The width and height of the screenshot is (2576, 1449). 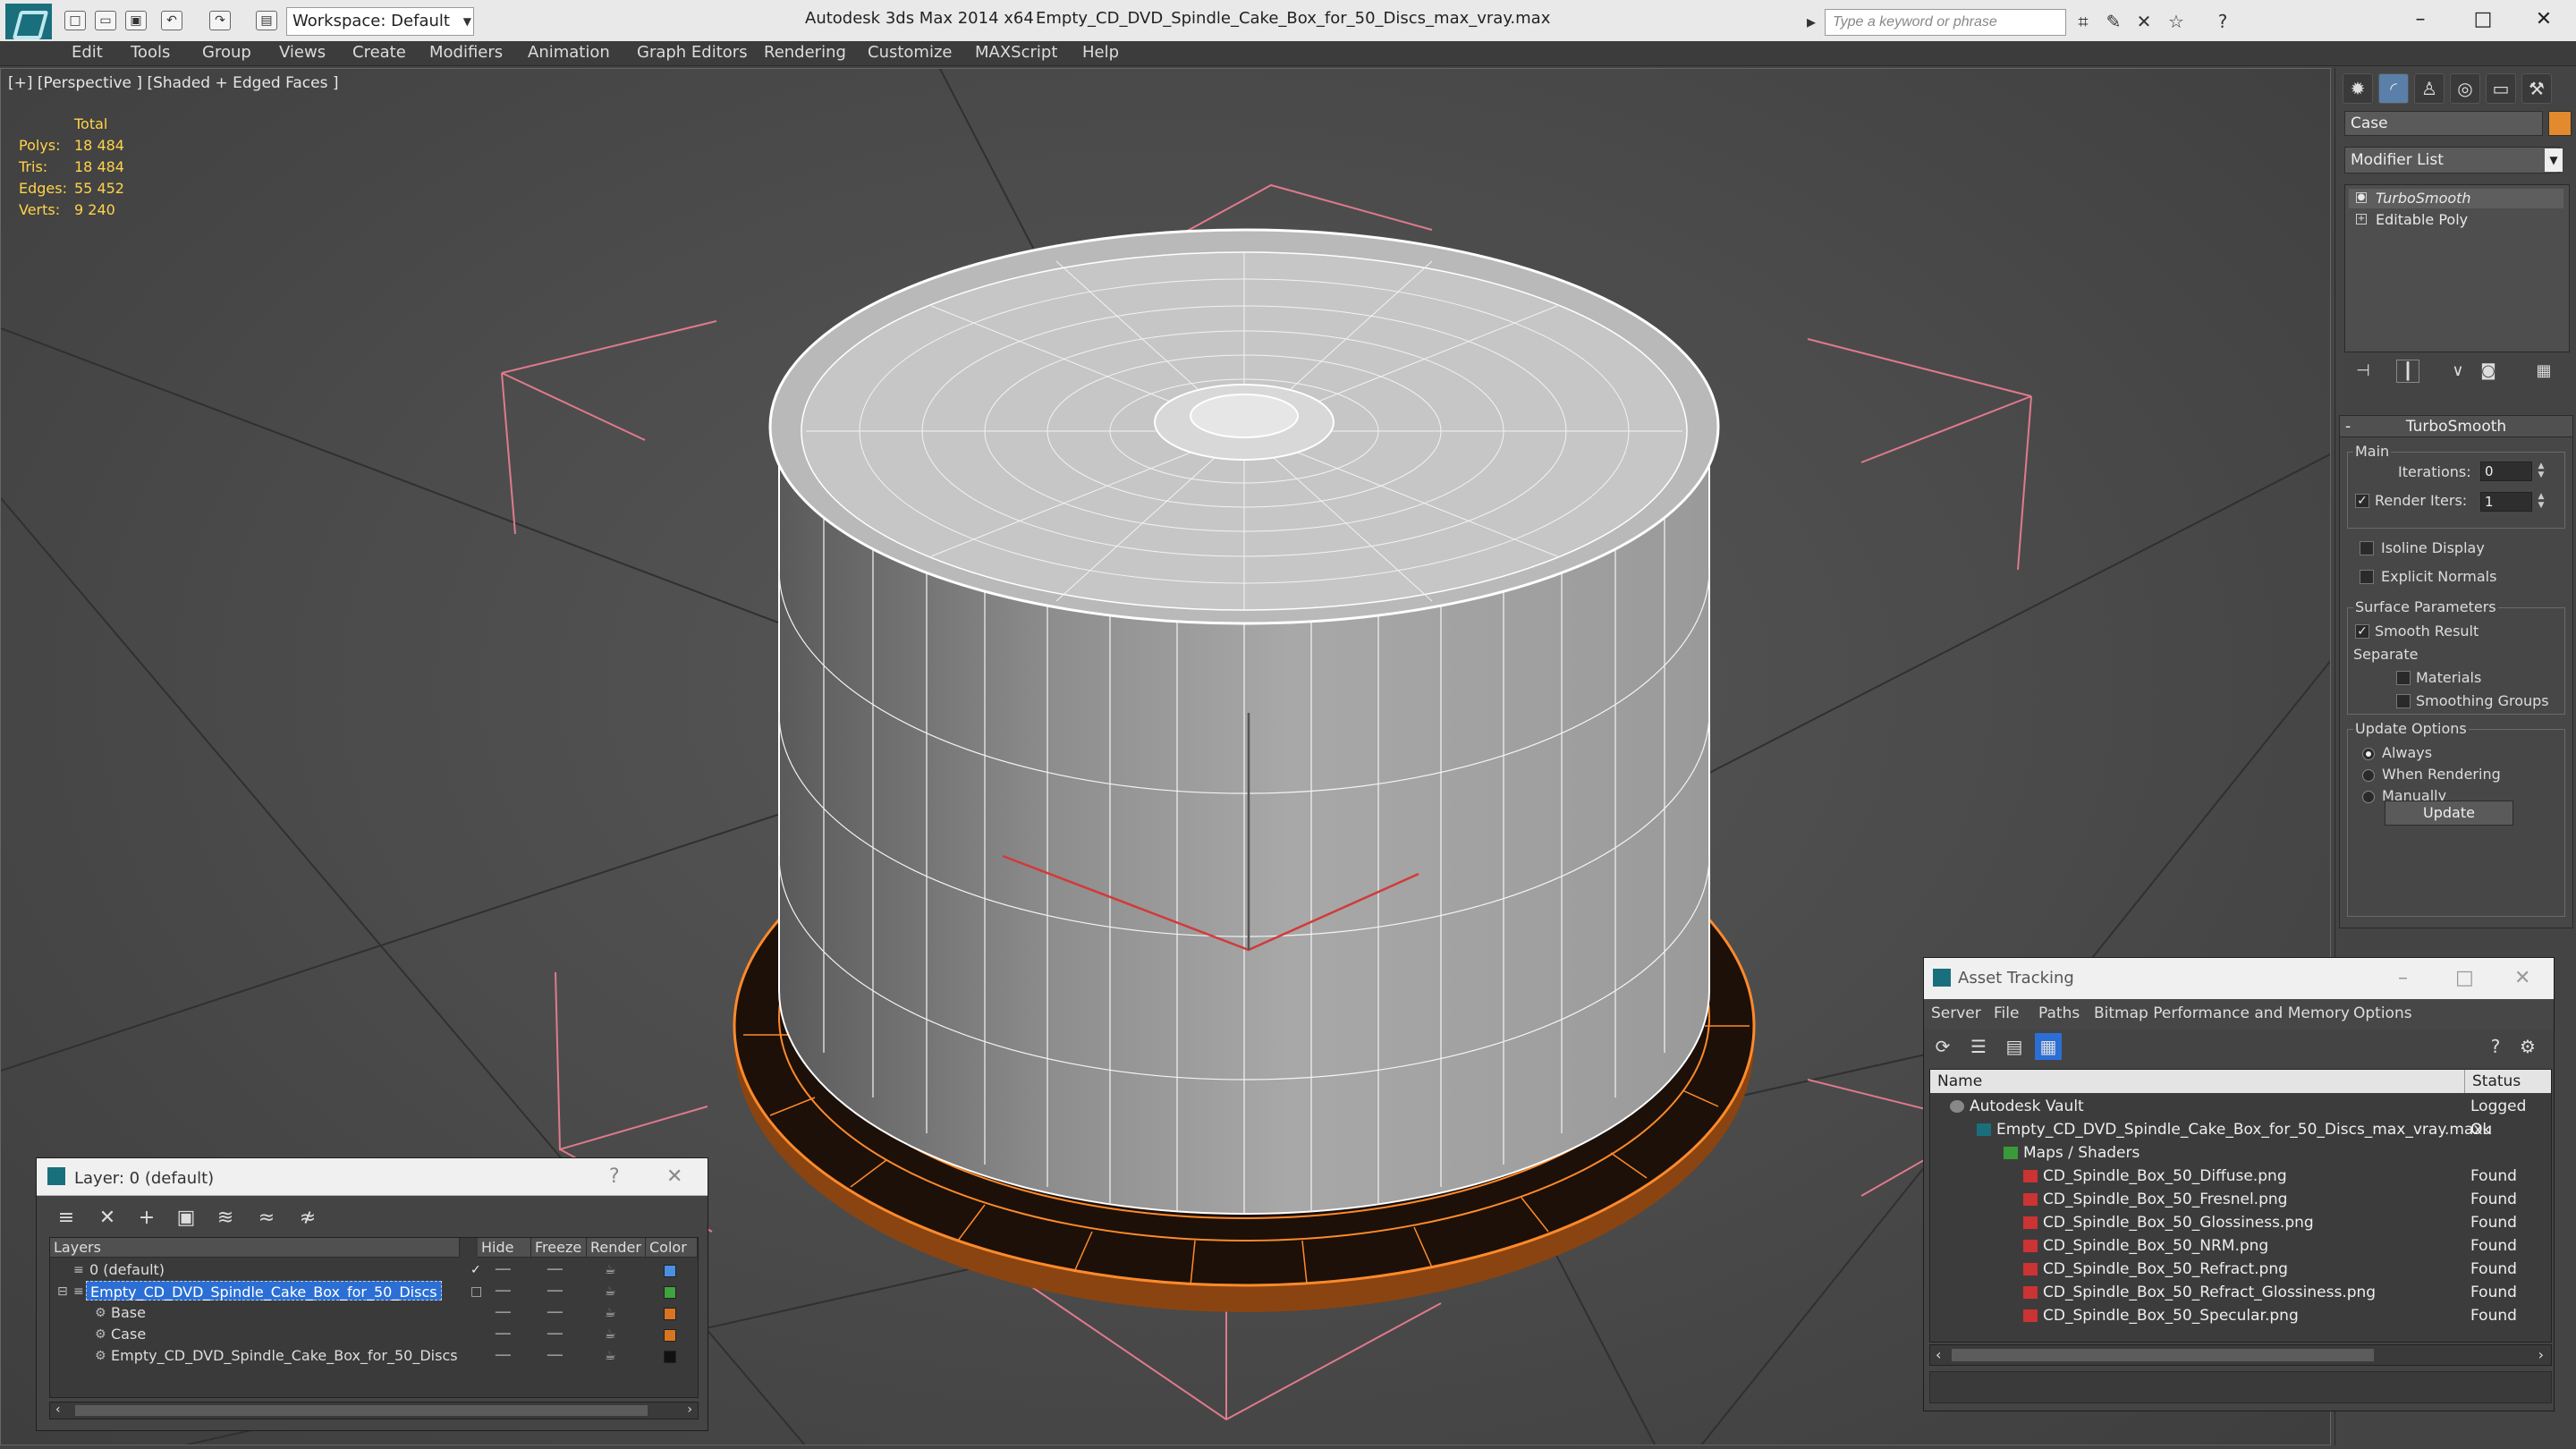 What do you see at coordinates (805, 52) in the screenshot?
I see `menu-rendering: Rendering` at bounding box center [805, 52].